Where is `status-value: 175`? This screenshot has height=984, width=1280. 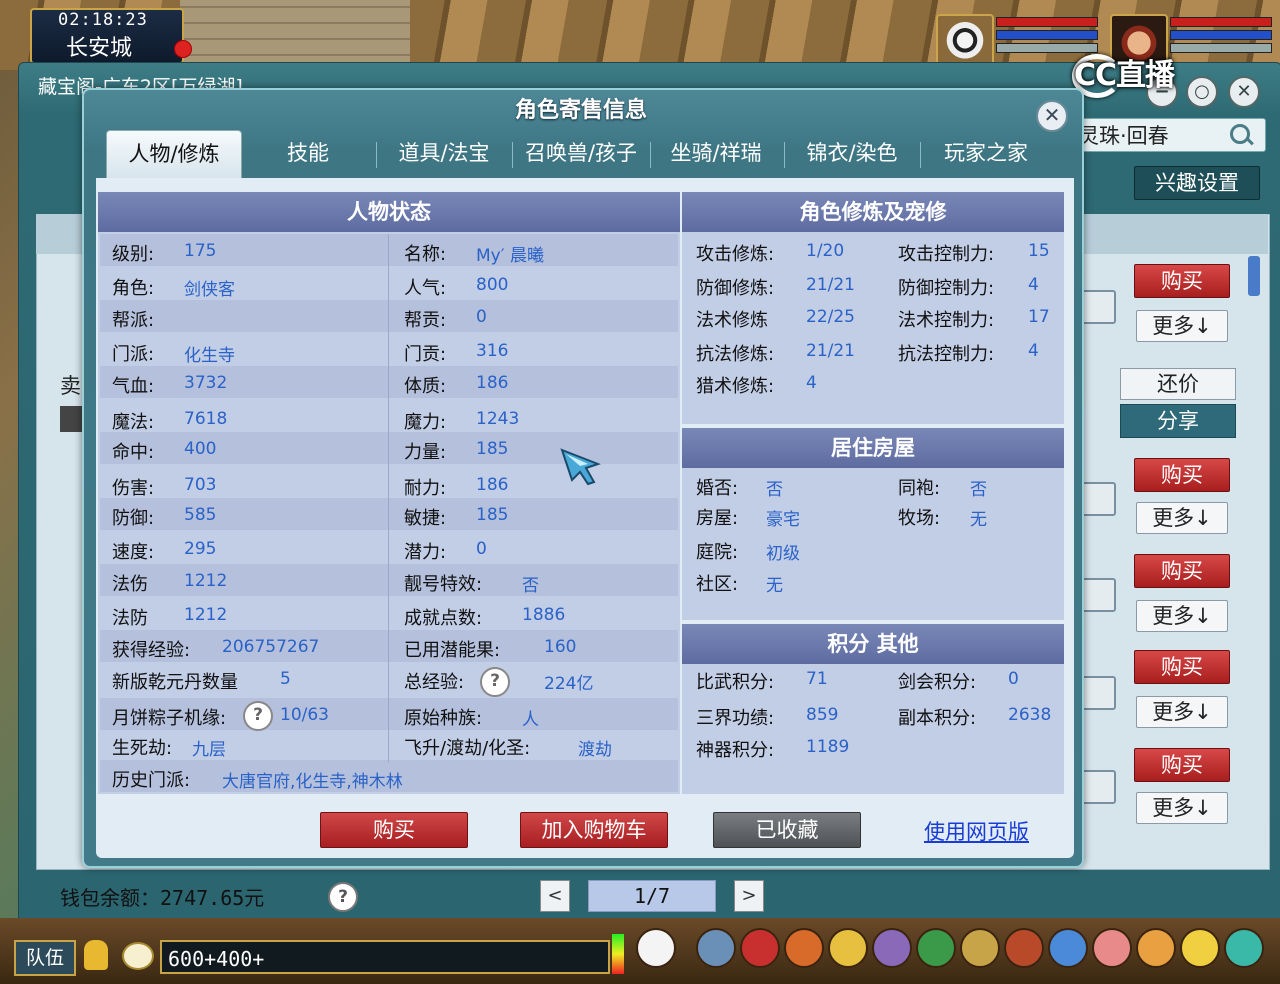 status-value: 175 is located at coordinates (200, 251).